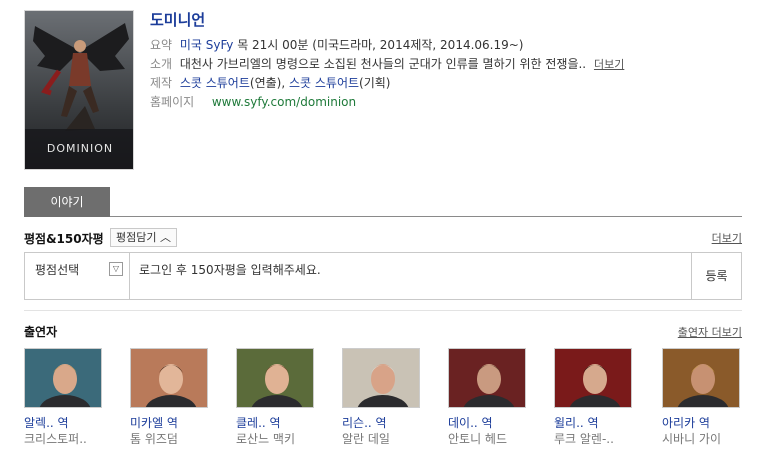 The image size is (758, 462). I want to click on cast-role: 윌리.. 역, so click(594, 423).